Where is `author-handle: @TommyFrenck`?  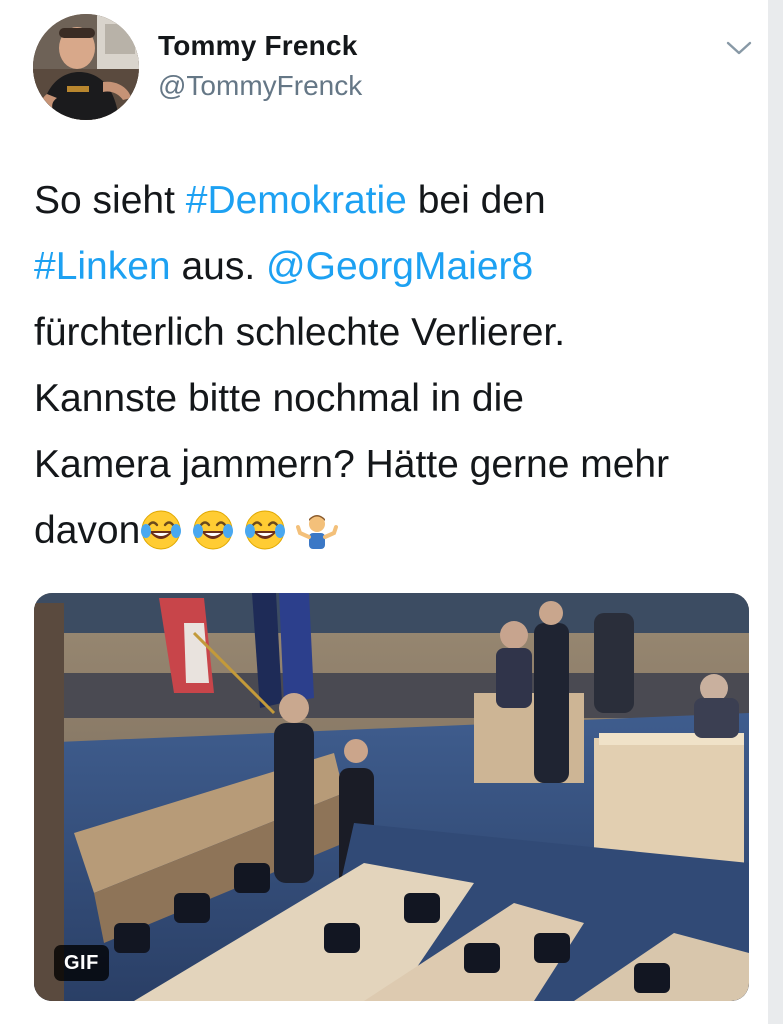
author-handle: @TommyFrenck is located at coordinates (260, 86).